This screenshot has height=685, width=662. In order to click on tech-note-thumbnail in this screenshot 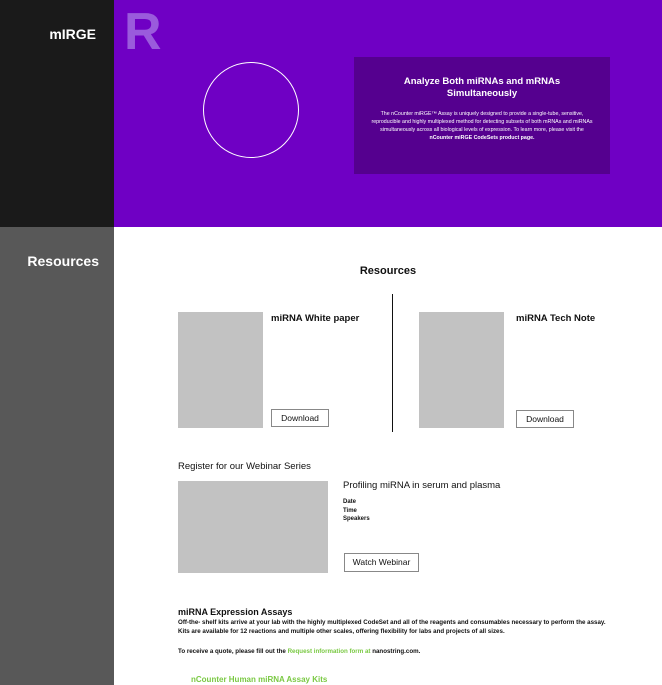, I will do `click(461, 370)`.